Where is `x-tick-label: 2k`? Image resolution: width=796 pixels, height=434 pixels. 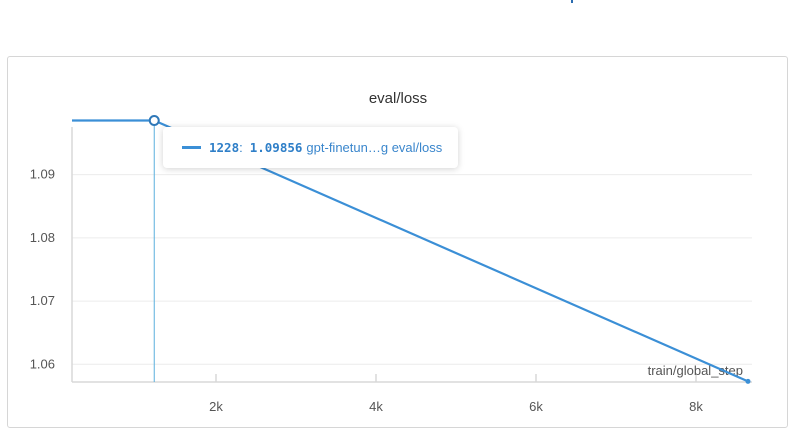 x-tick-label: 2k is located at coordinates (216, 406).